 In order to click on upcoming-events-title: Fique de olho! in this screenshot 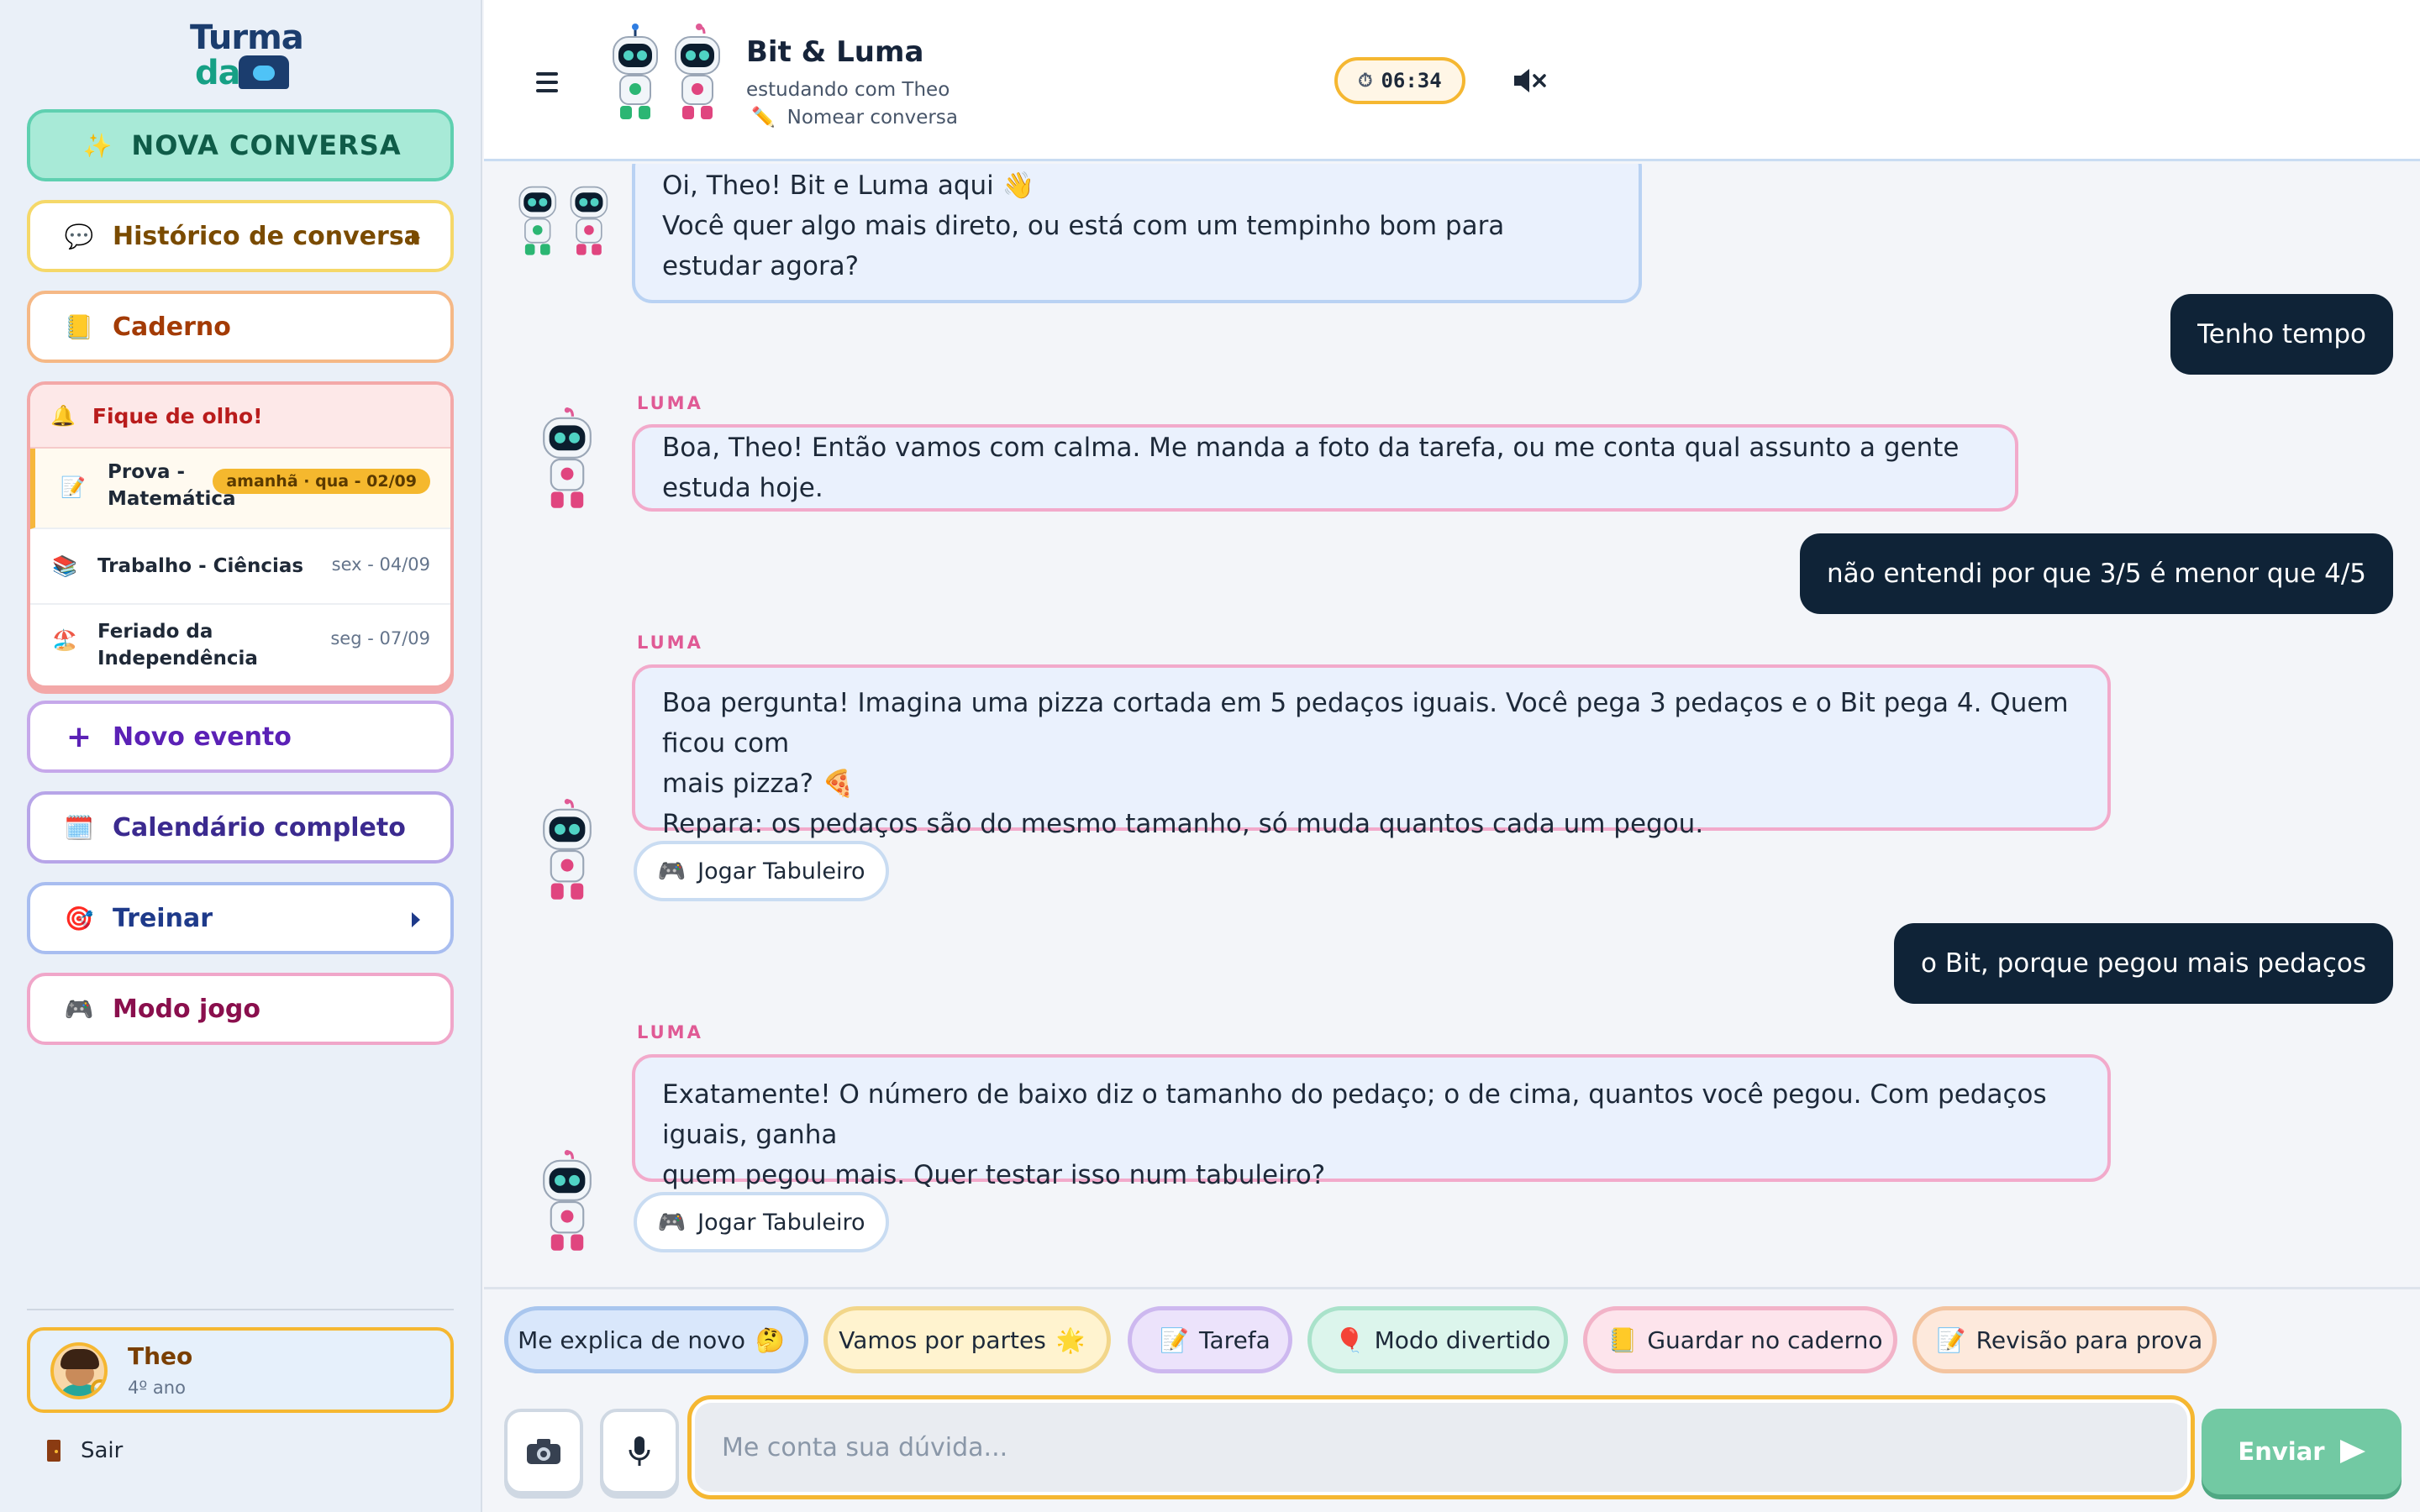, I will do `click(177, 415)`.